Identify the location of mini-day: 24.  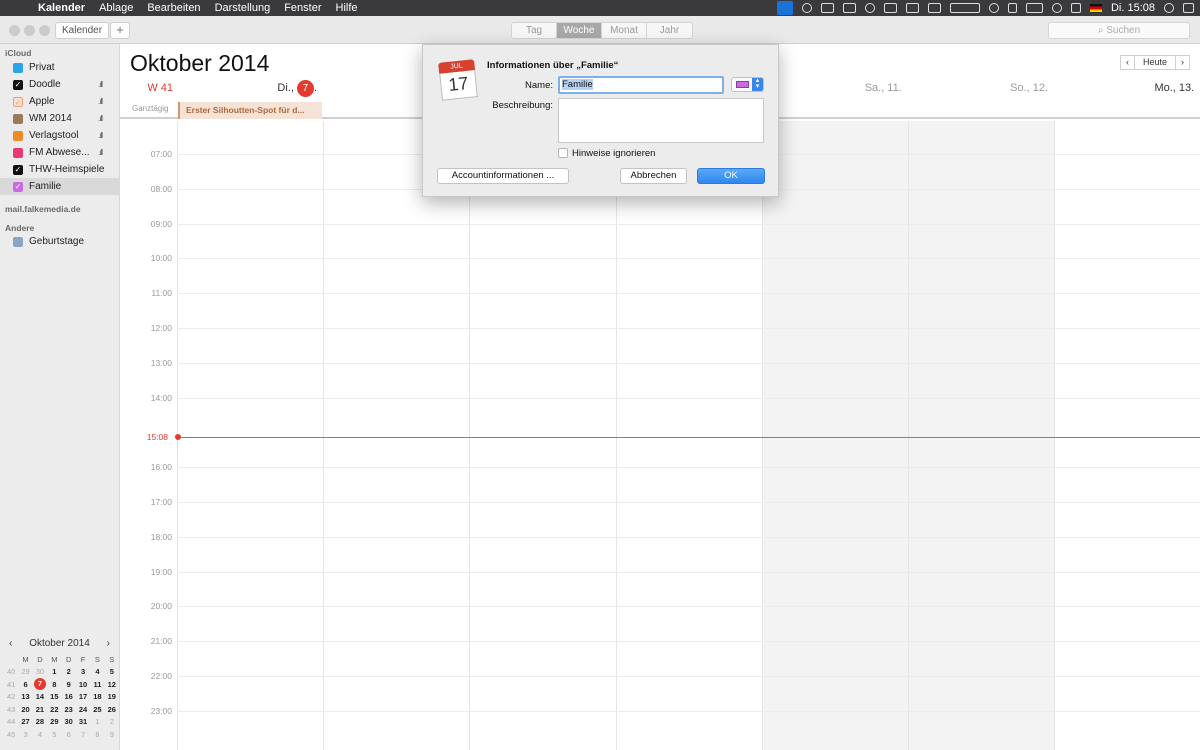
(83, 709).